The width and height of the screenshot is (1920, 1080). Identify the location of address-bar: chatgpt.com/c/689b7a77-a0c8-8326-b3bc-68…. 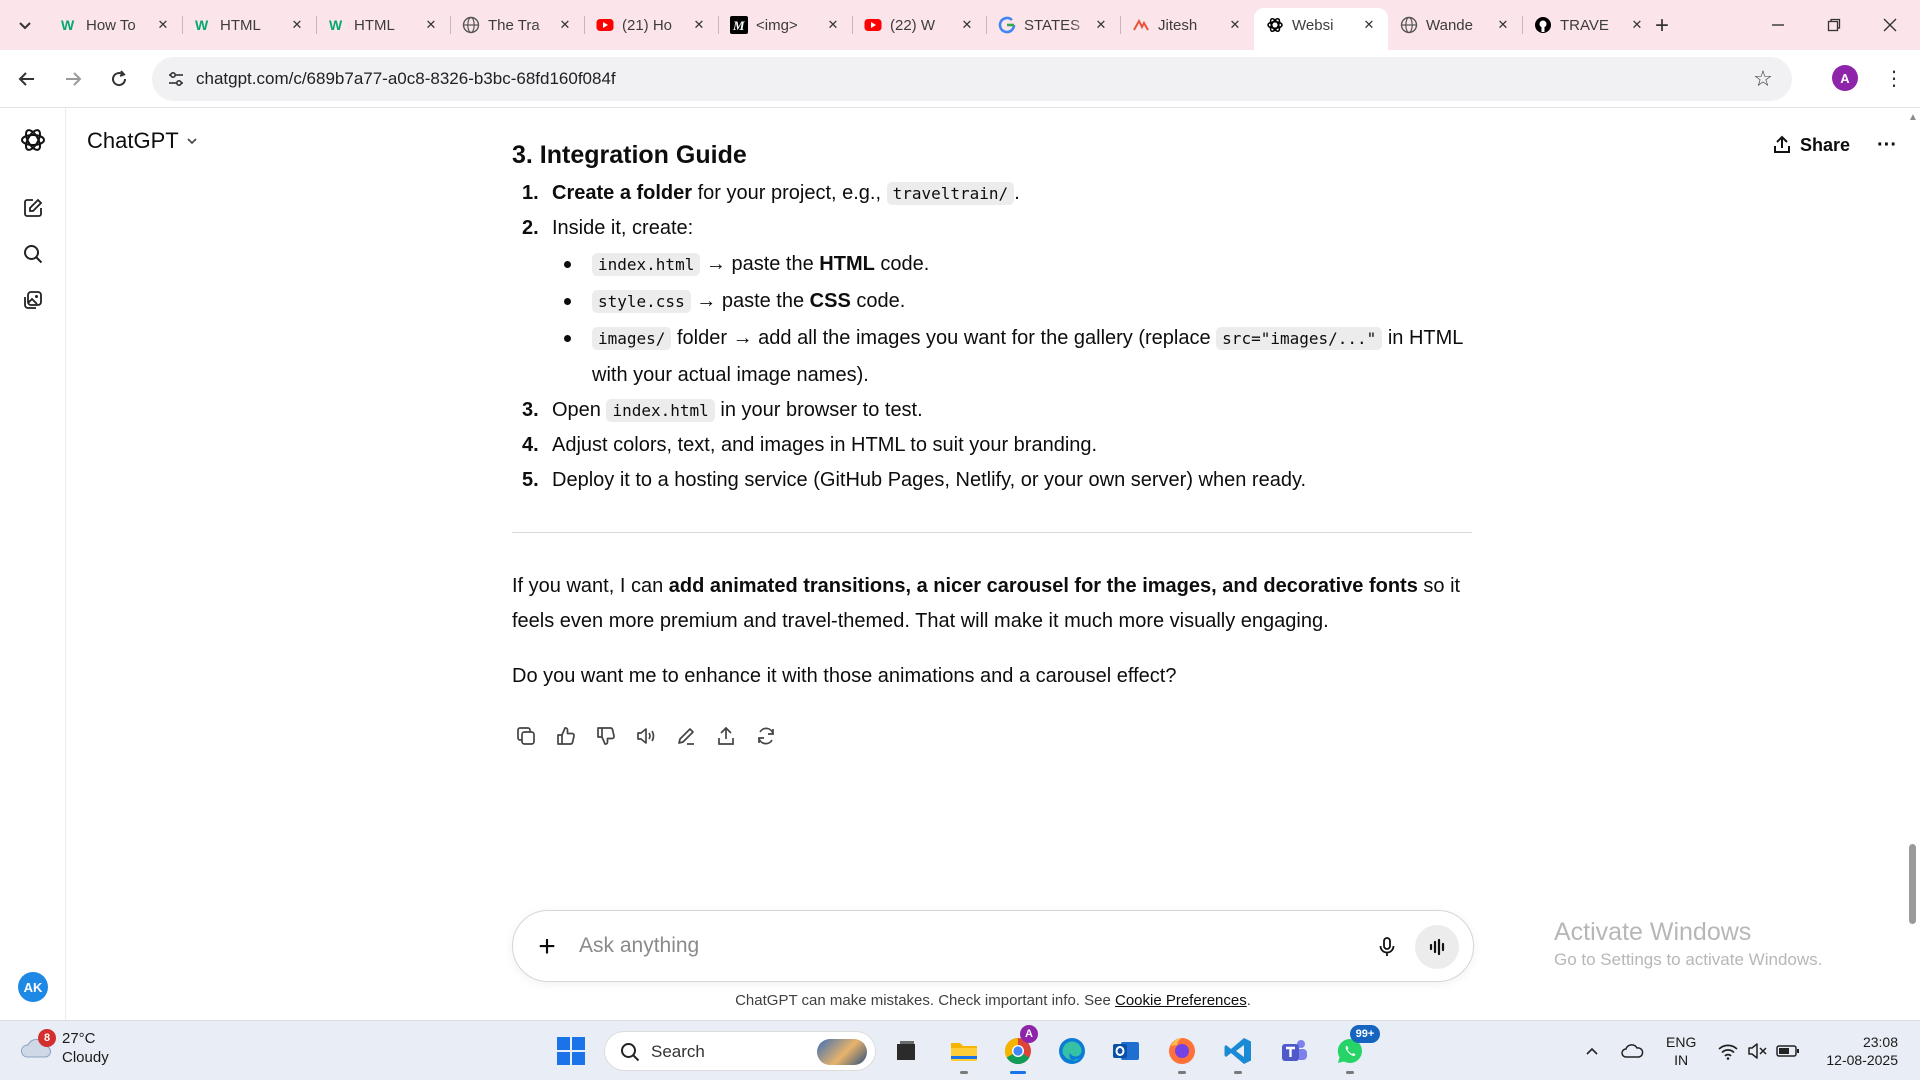
(972, 79).